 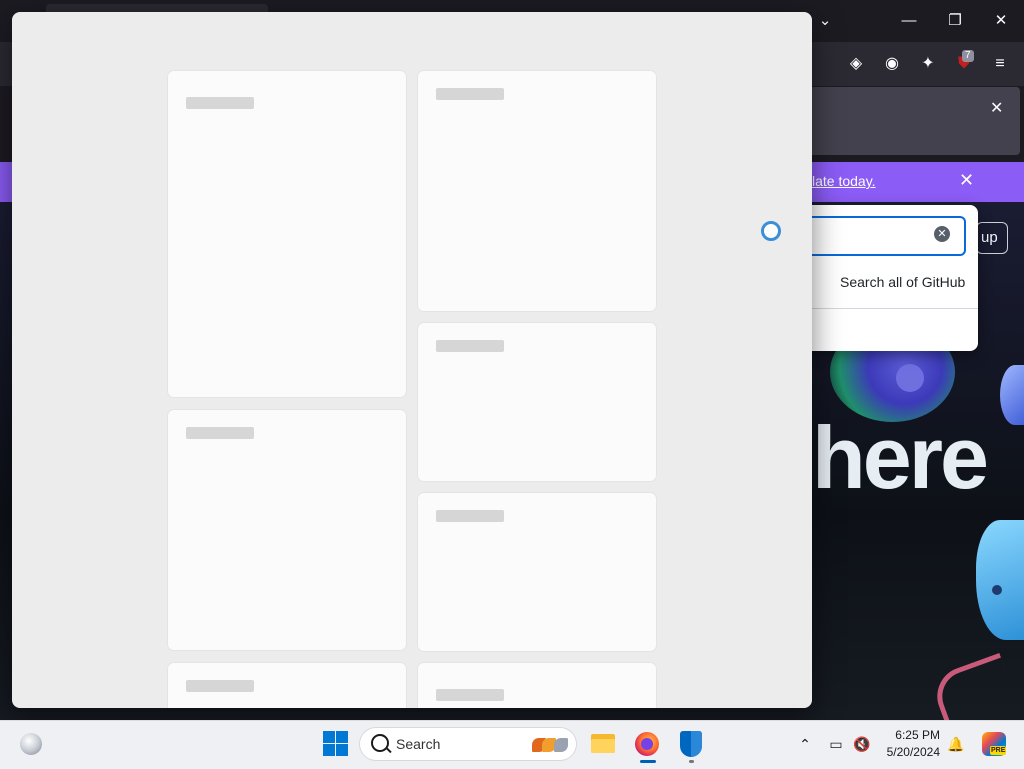 What do you see at coordinates (892, 308) in the screenshot?
I see `divider` at bounding box center [892, 308].